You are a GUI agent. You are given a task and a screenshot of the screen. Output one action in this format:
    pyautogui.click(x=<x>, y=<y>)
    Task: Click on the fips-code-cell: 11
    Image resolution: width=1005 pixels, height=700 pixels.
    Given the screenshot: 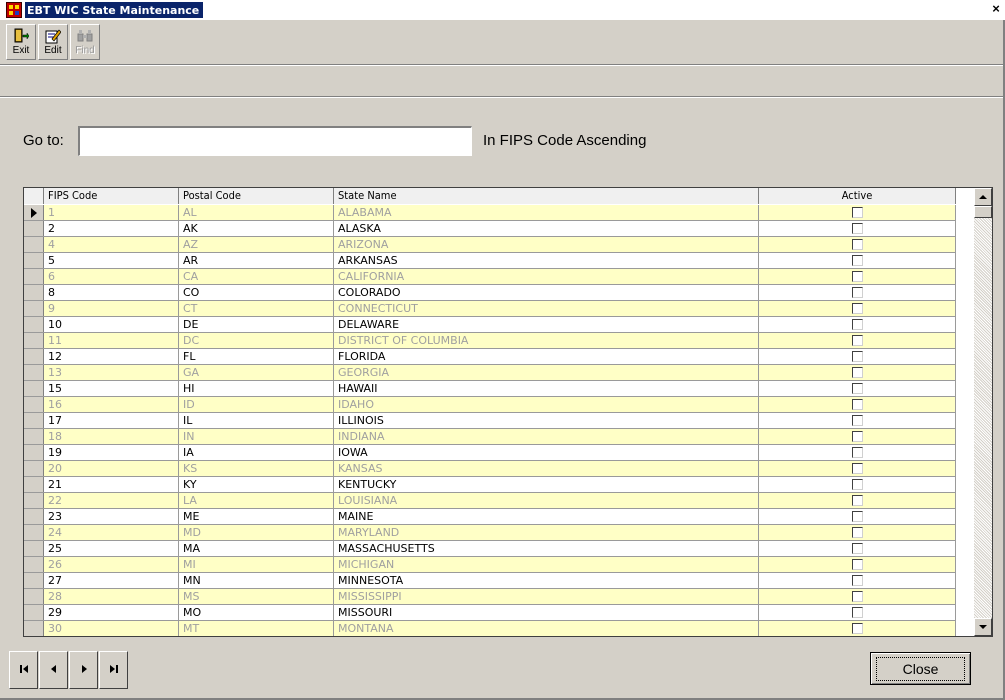 What is the action you would take?
    pyautogui.click(x=111, y=340)
    